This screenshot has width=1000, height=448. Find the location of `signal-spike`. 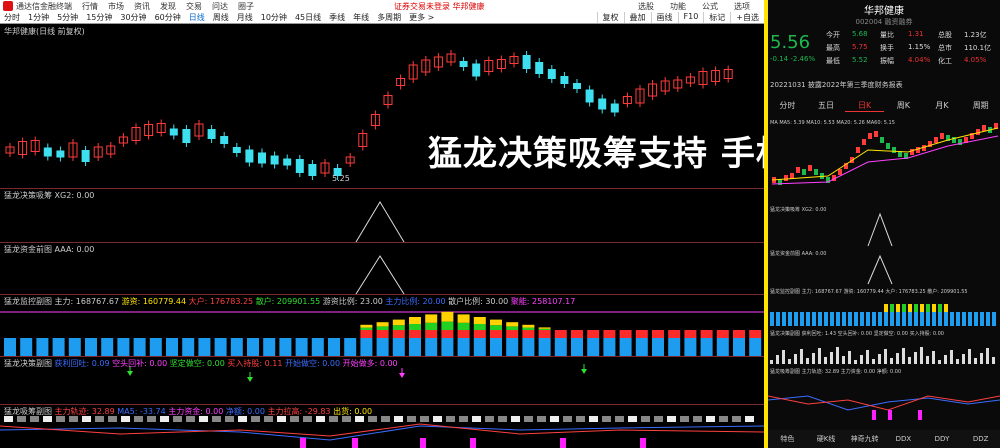

signal-spike is located at coordinates (380, 222).